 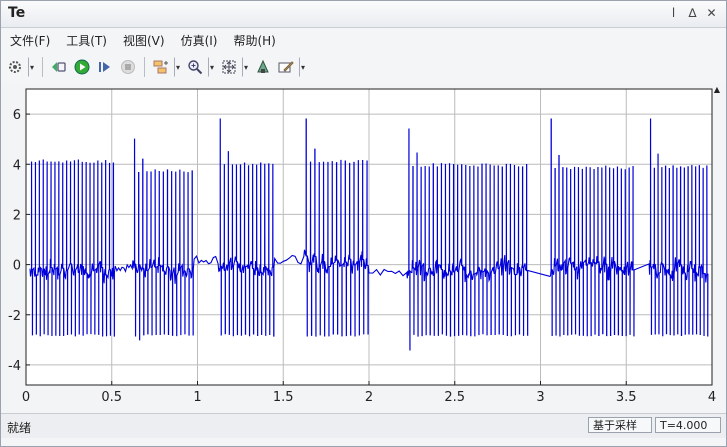 I want to click on menu-bar: 文件(F) 工具(T) 视图(V) 仿真(I) 帮助(H), so click(x=364, y=40).